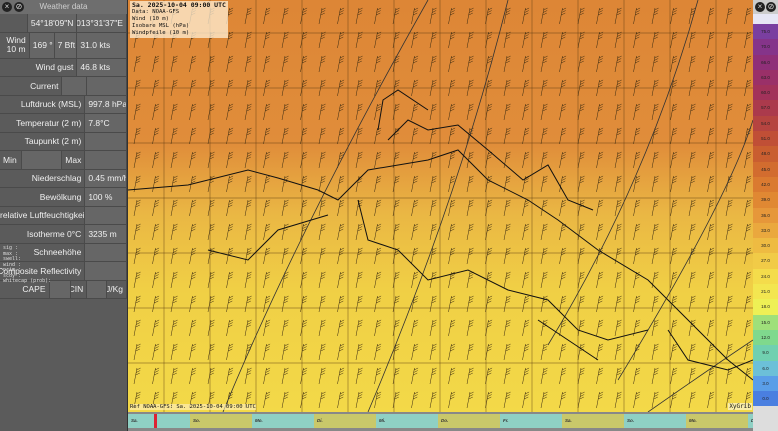 Image resolution: width=778 pixels, height=431 pixels. Describe the element at coordinates (161, 26) in the screenshot. I see `layer-isobars: Isobare MSL (hPa)` at that location.